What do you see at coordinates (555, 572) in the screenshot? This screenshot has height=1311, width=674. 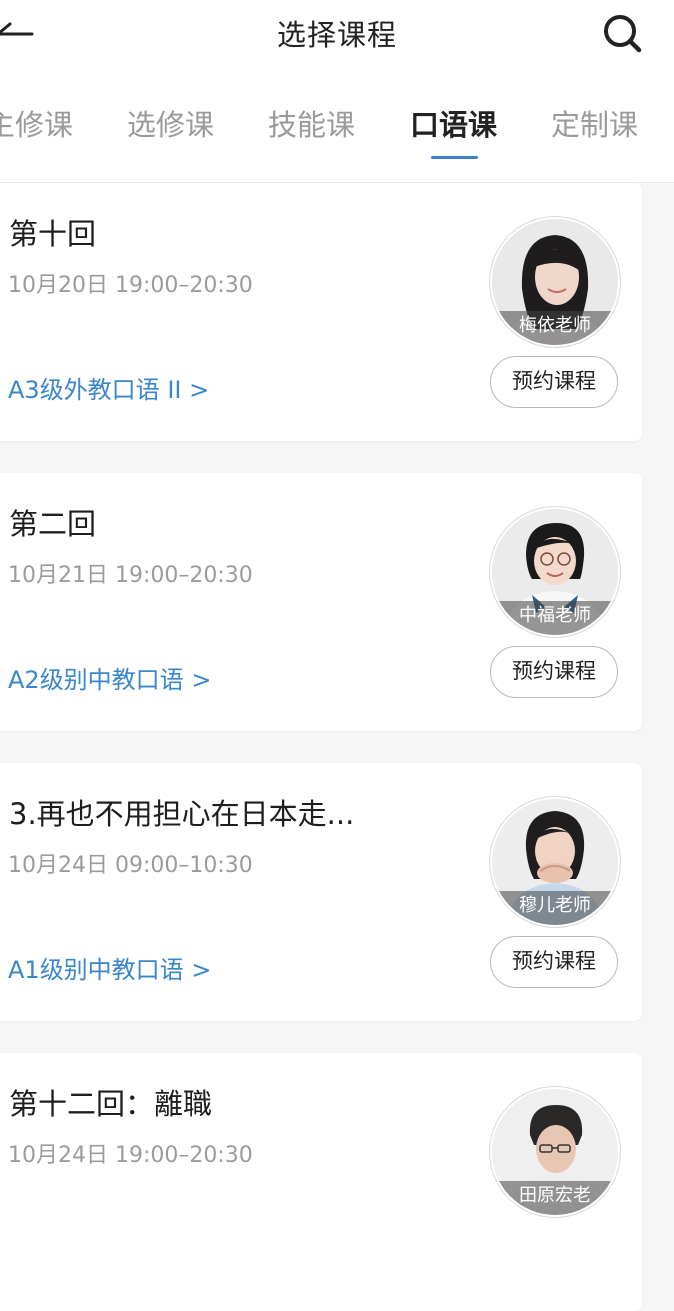 I see `teacher-avatar: 中福老师` at bounding box center [555, 572].